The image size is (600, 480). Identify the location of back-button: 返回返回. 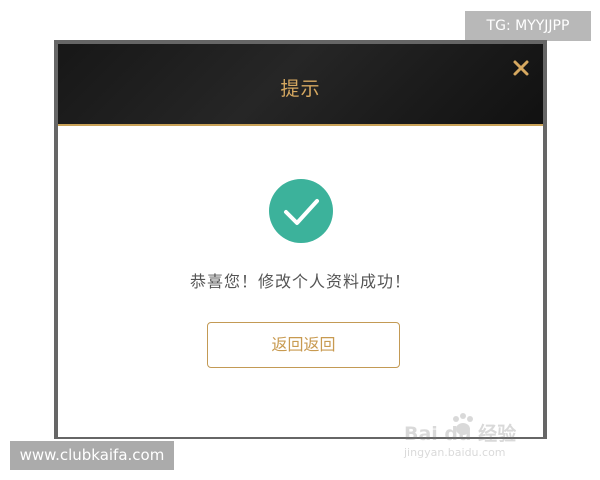
(303, 345).